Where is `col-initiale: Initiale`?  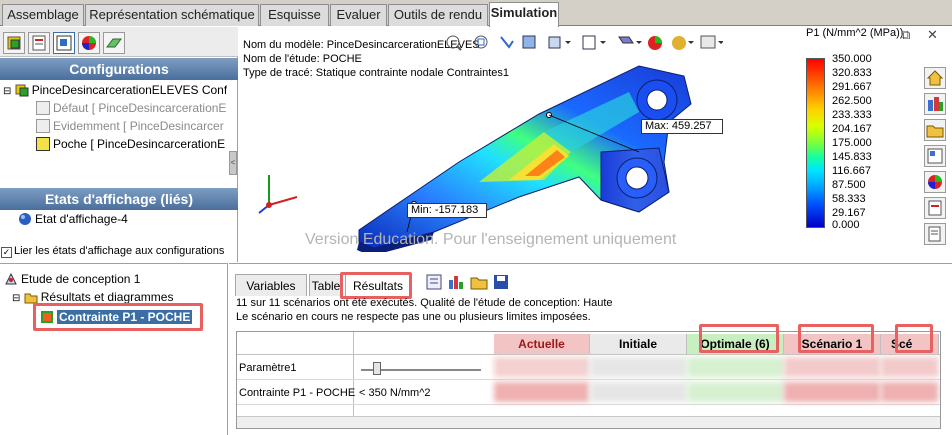
col-initiale: Initiale is located at coordinates (638, 344).